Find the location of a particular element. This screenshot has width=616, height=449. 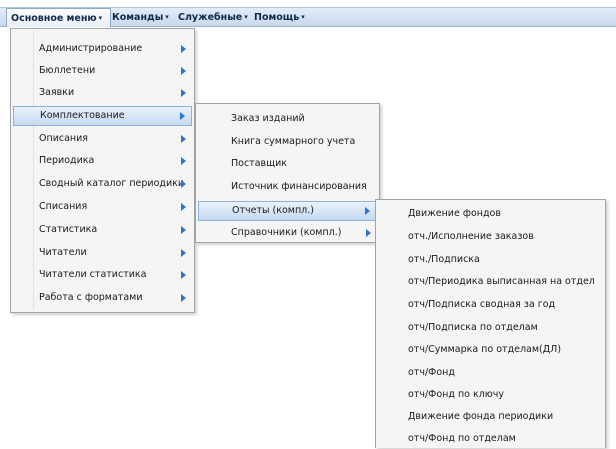

menu-main: Основное меню ▾ is located at coordinates (58, 17).